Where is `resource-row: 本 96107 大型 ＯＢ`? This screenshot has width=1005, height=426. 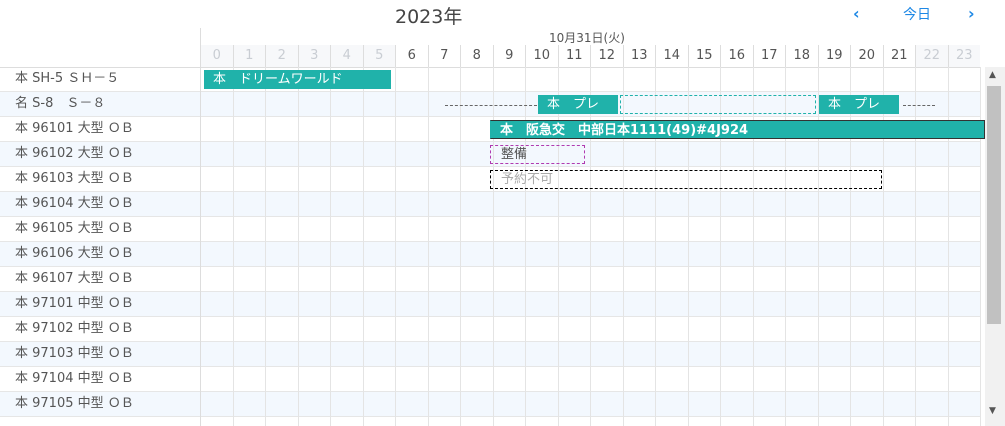 resource-row: 本 96107 大型 ＯＢ is located at coordinates (490, 279).